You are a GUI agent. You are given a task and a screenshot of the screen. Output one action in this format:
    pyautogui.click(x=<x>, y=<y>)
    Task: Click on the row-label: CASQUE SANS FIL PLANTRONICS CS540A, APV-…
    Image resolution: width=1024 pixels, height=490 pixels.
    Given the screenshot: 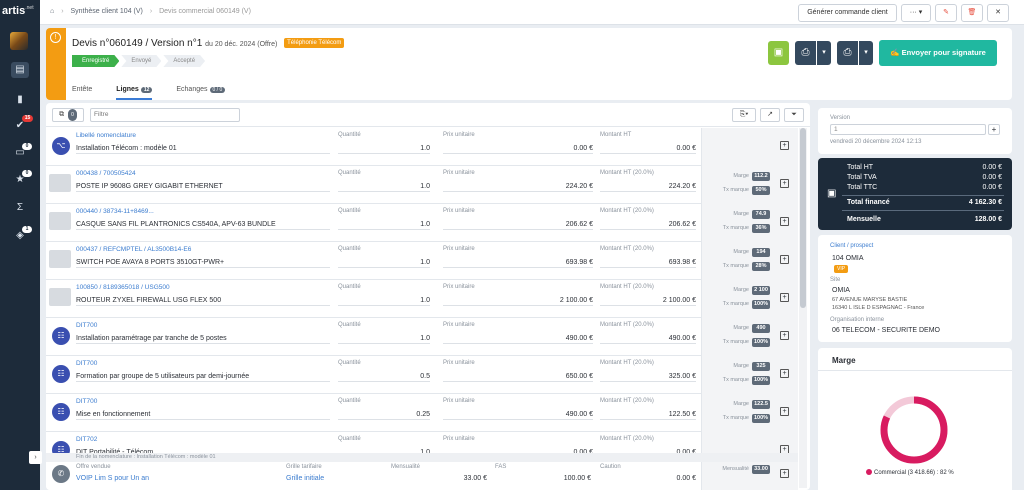 What is the action you would take?
    pyautogui.click(x=203, y=224)
    